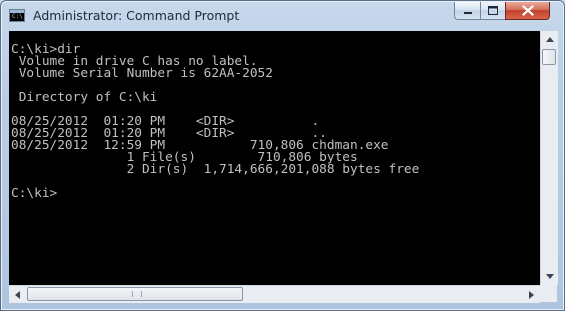 This screenshot has height=311, width=565. I want to click on horizontal-scrollbar, so click(274, 294).